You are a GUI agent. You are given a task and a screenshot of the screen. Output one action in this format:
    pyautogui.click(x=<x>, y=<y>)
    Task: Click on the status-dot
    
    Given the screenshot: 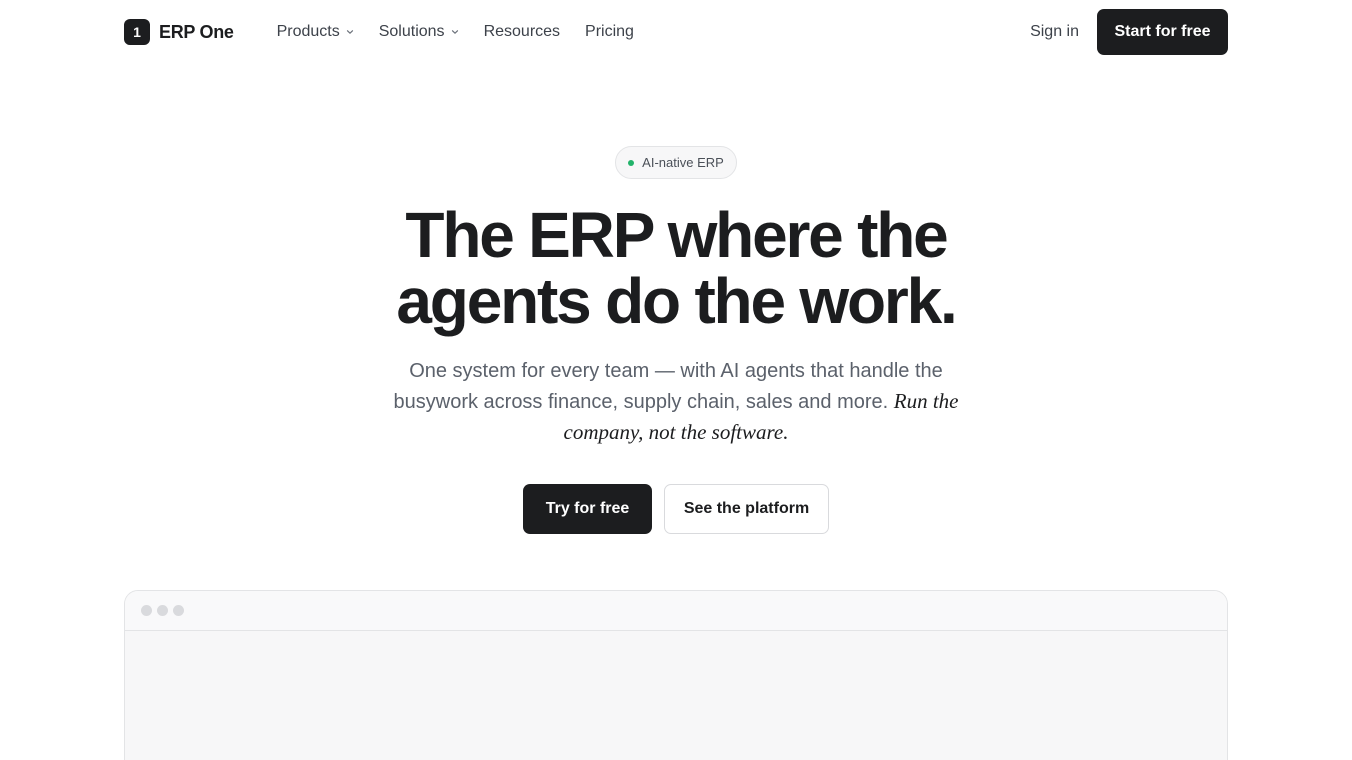 What is the action you would take?
    pyautogui.click(x=631, y=162)
    